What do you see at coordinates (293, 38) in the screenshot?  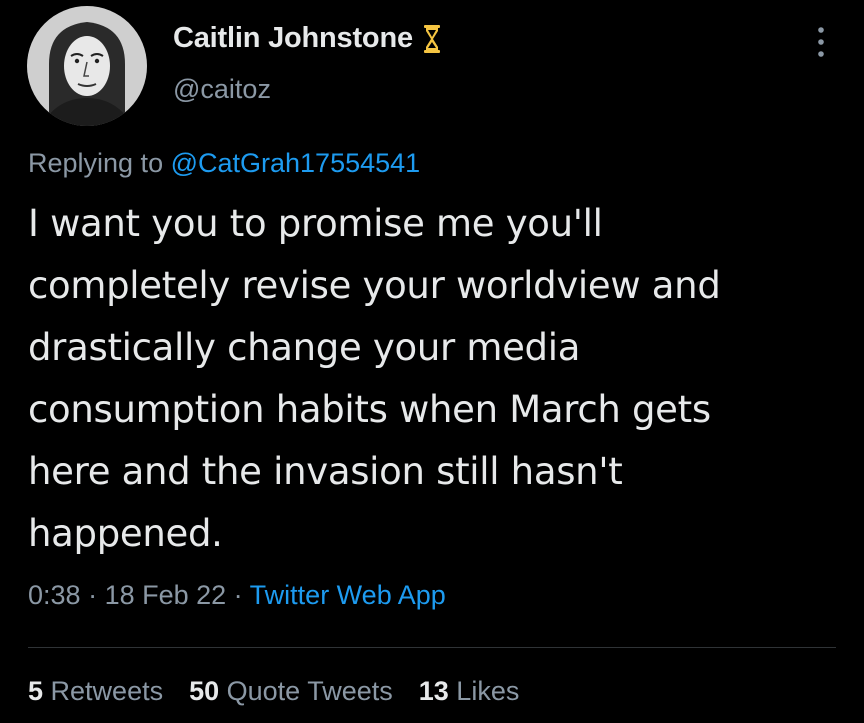 I see `author-display-name: Caitlin Johnstone` at bounding box center [293, 38].